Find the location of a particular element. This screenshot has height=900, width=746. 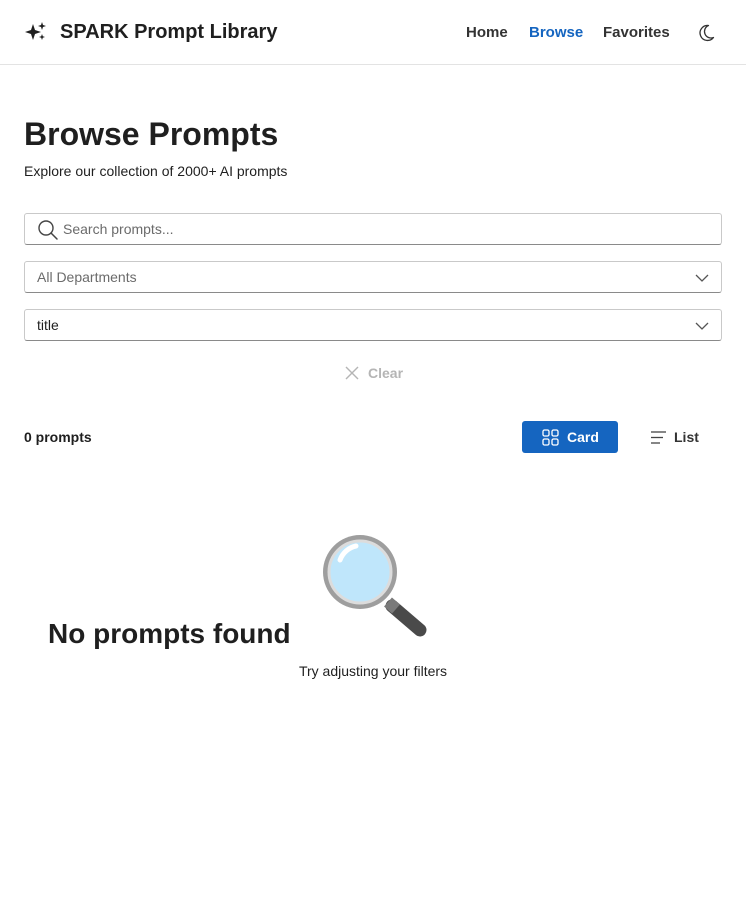

nav-home-link: Home is located at coordinates (487, 32).